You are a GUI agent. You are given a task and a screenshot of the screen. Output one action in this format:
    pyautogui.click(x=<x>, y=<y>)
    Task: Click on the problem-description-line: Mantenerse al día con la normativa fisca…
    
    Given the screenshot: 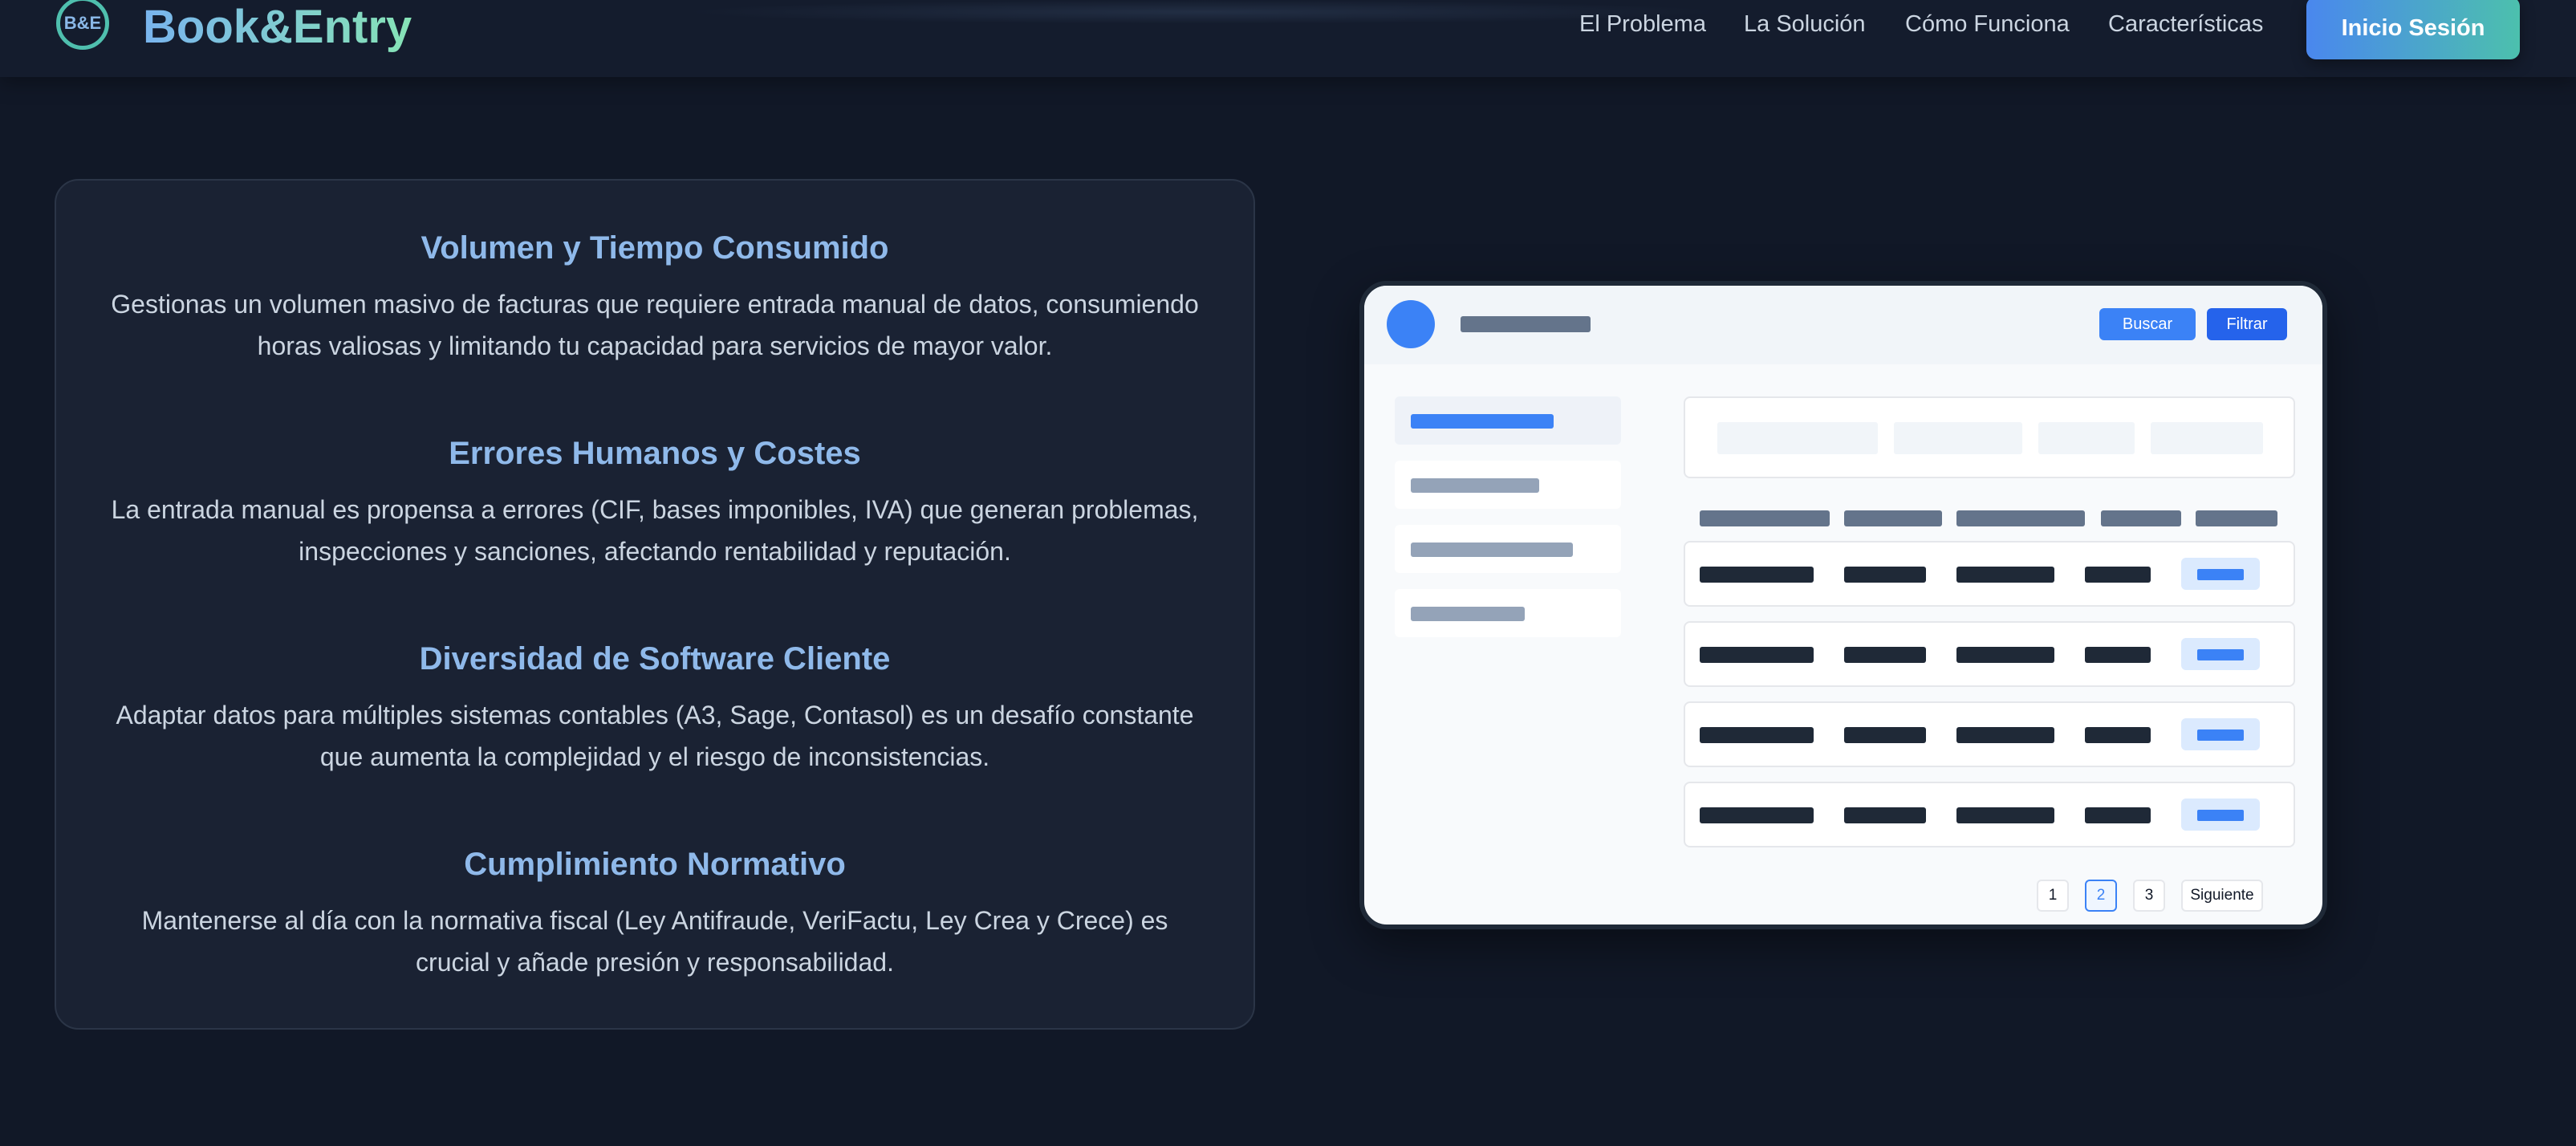 What is the action you would take?
    pyautogui.click(x=655, y=921)
    